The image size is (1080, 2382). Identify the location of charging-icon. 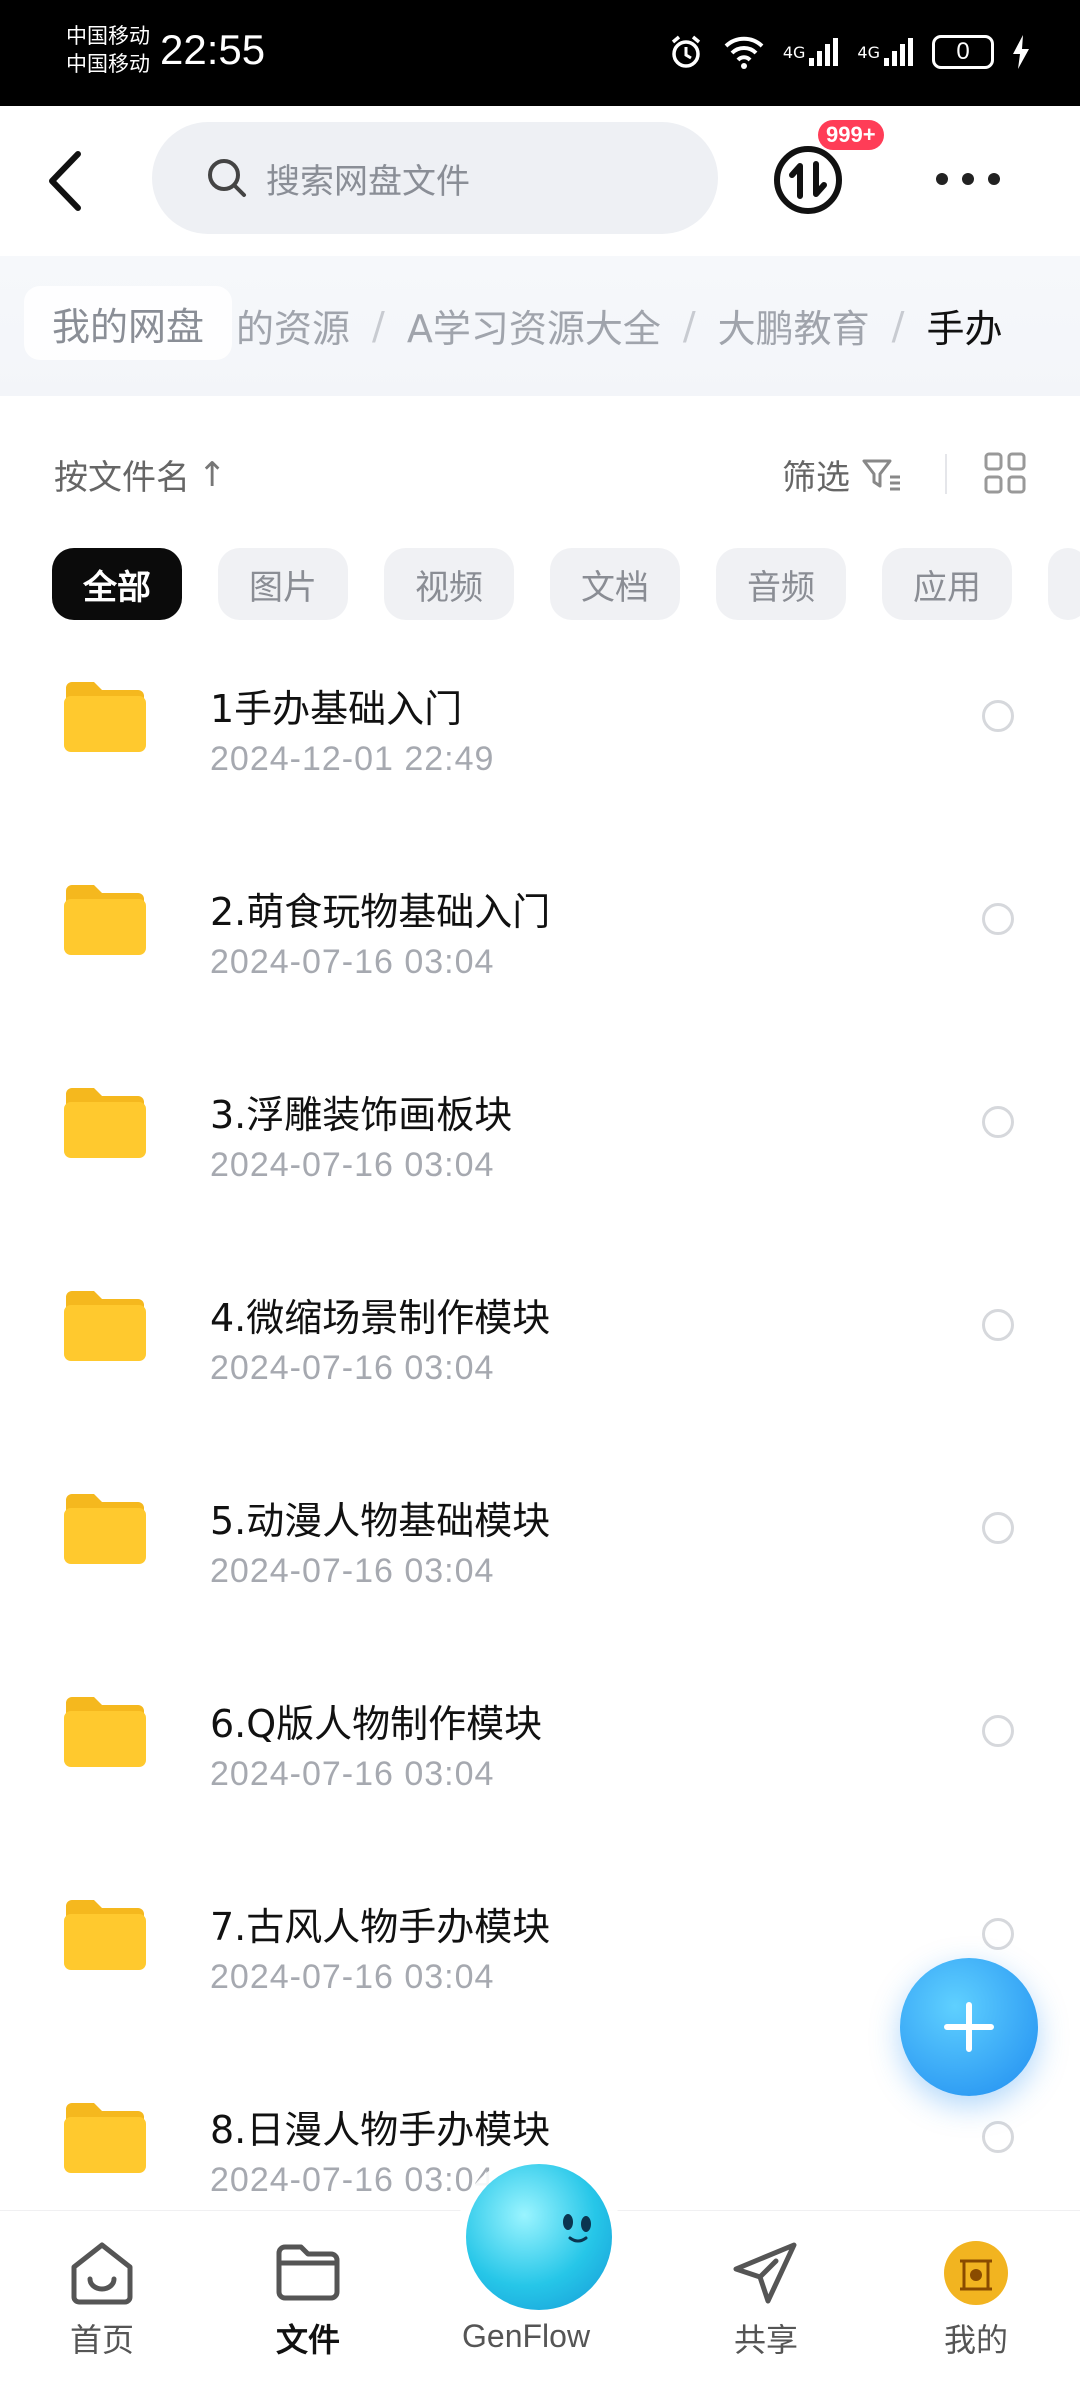
(1021, 52).